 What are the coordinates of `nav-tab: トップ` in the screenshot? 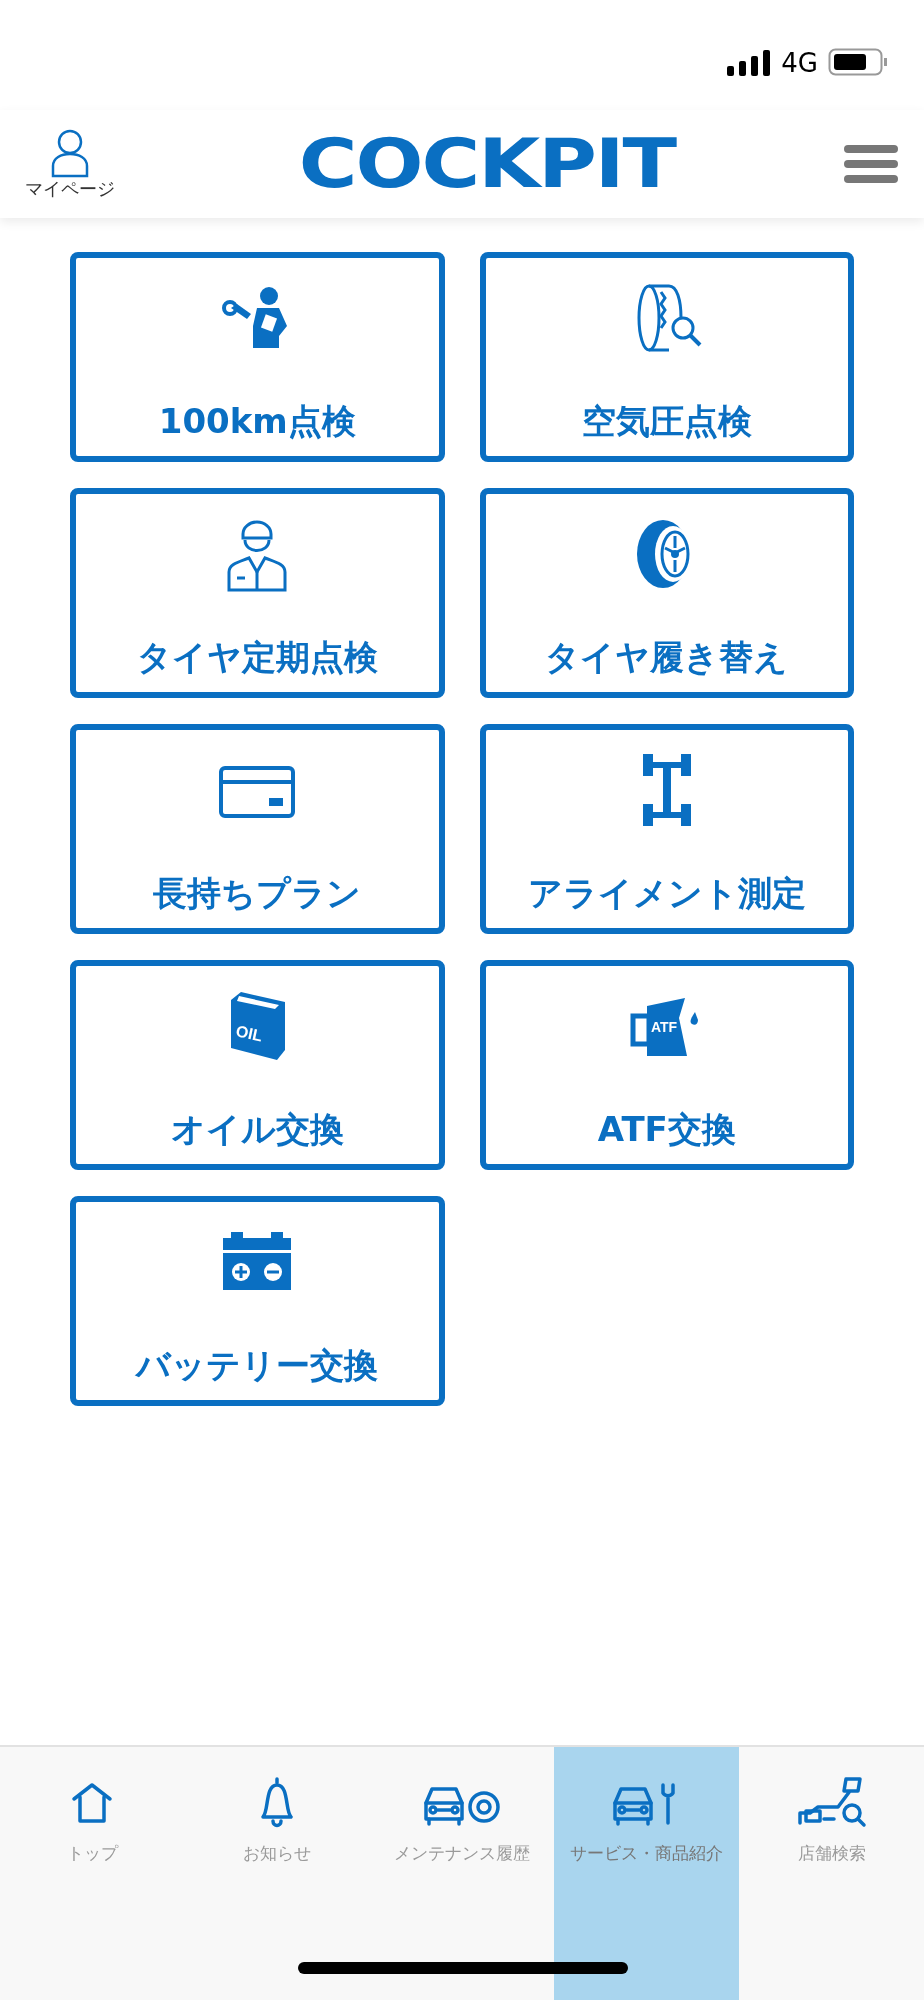 It's located at (92, 1873).